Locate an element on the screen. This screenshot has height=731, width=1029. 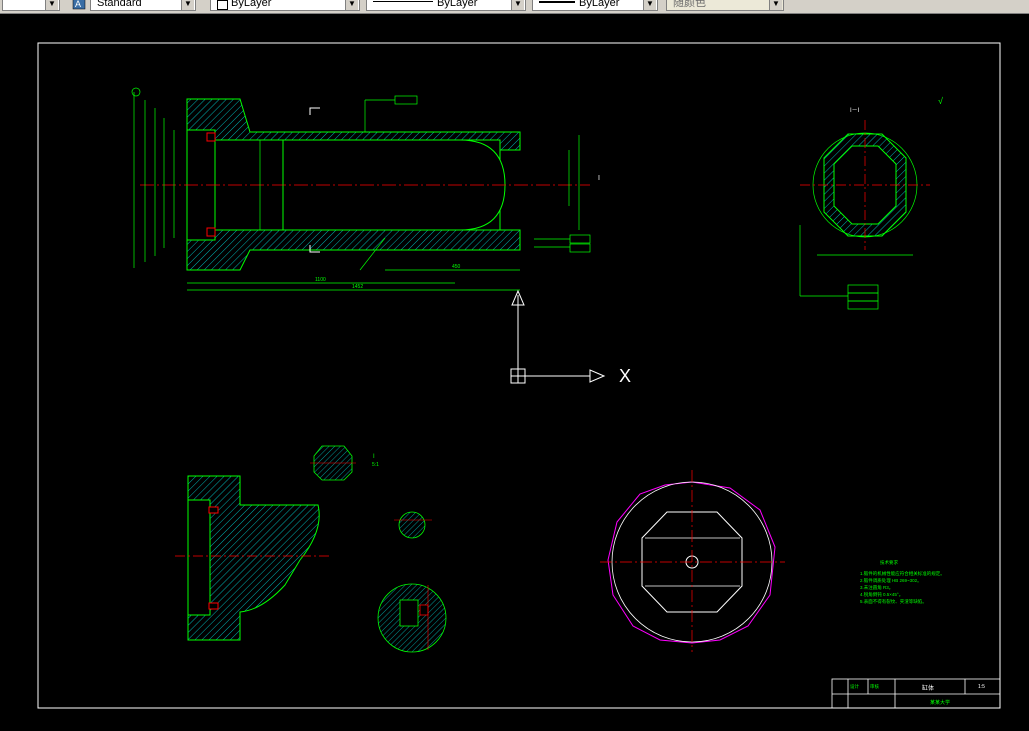
layer-dropdown: ByLayer ▼ is located at coordinates (285, 5).